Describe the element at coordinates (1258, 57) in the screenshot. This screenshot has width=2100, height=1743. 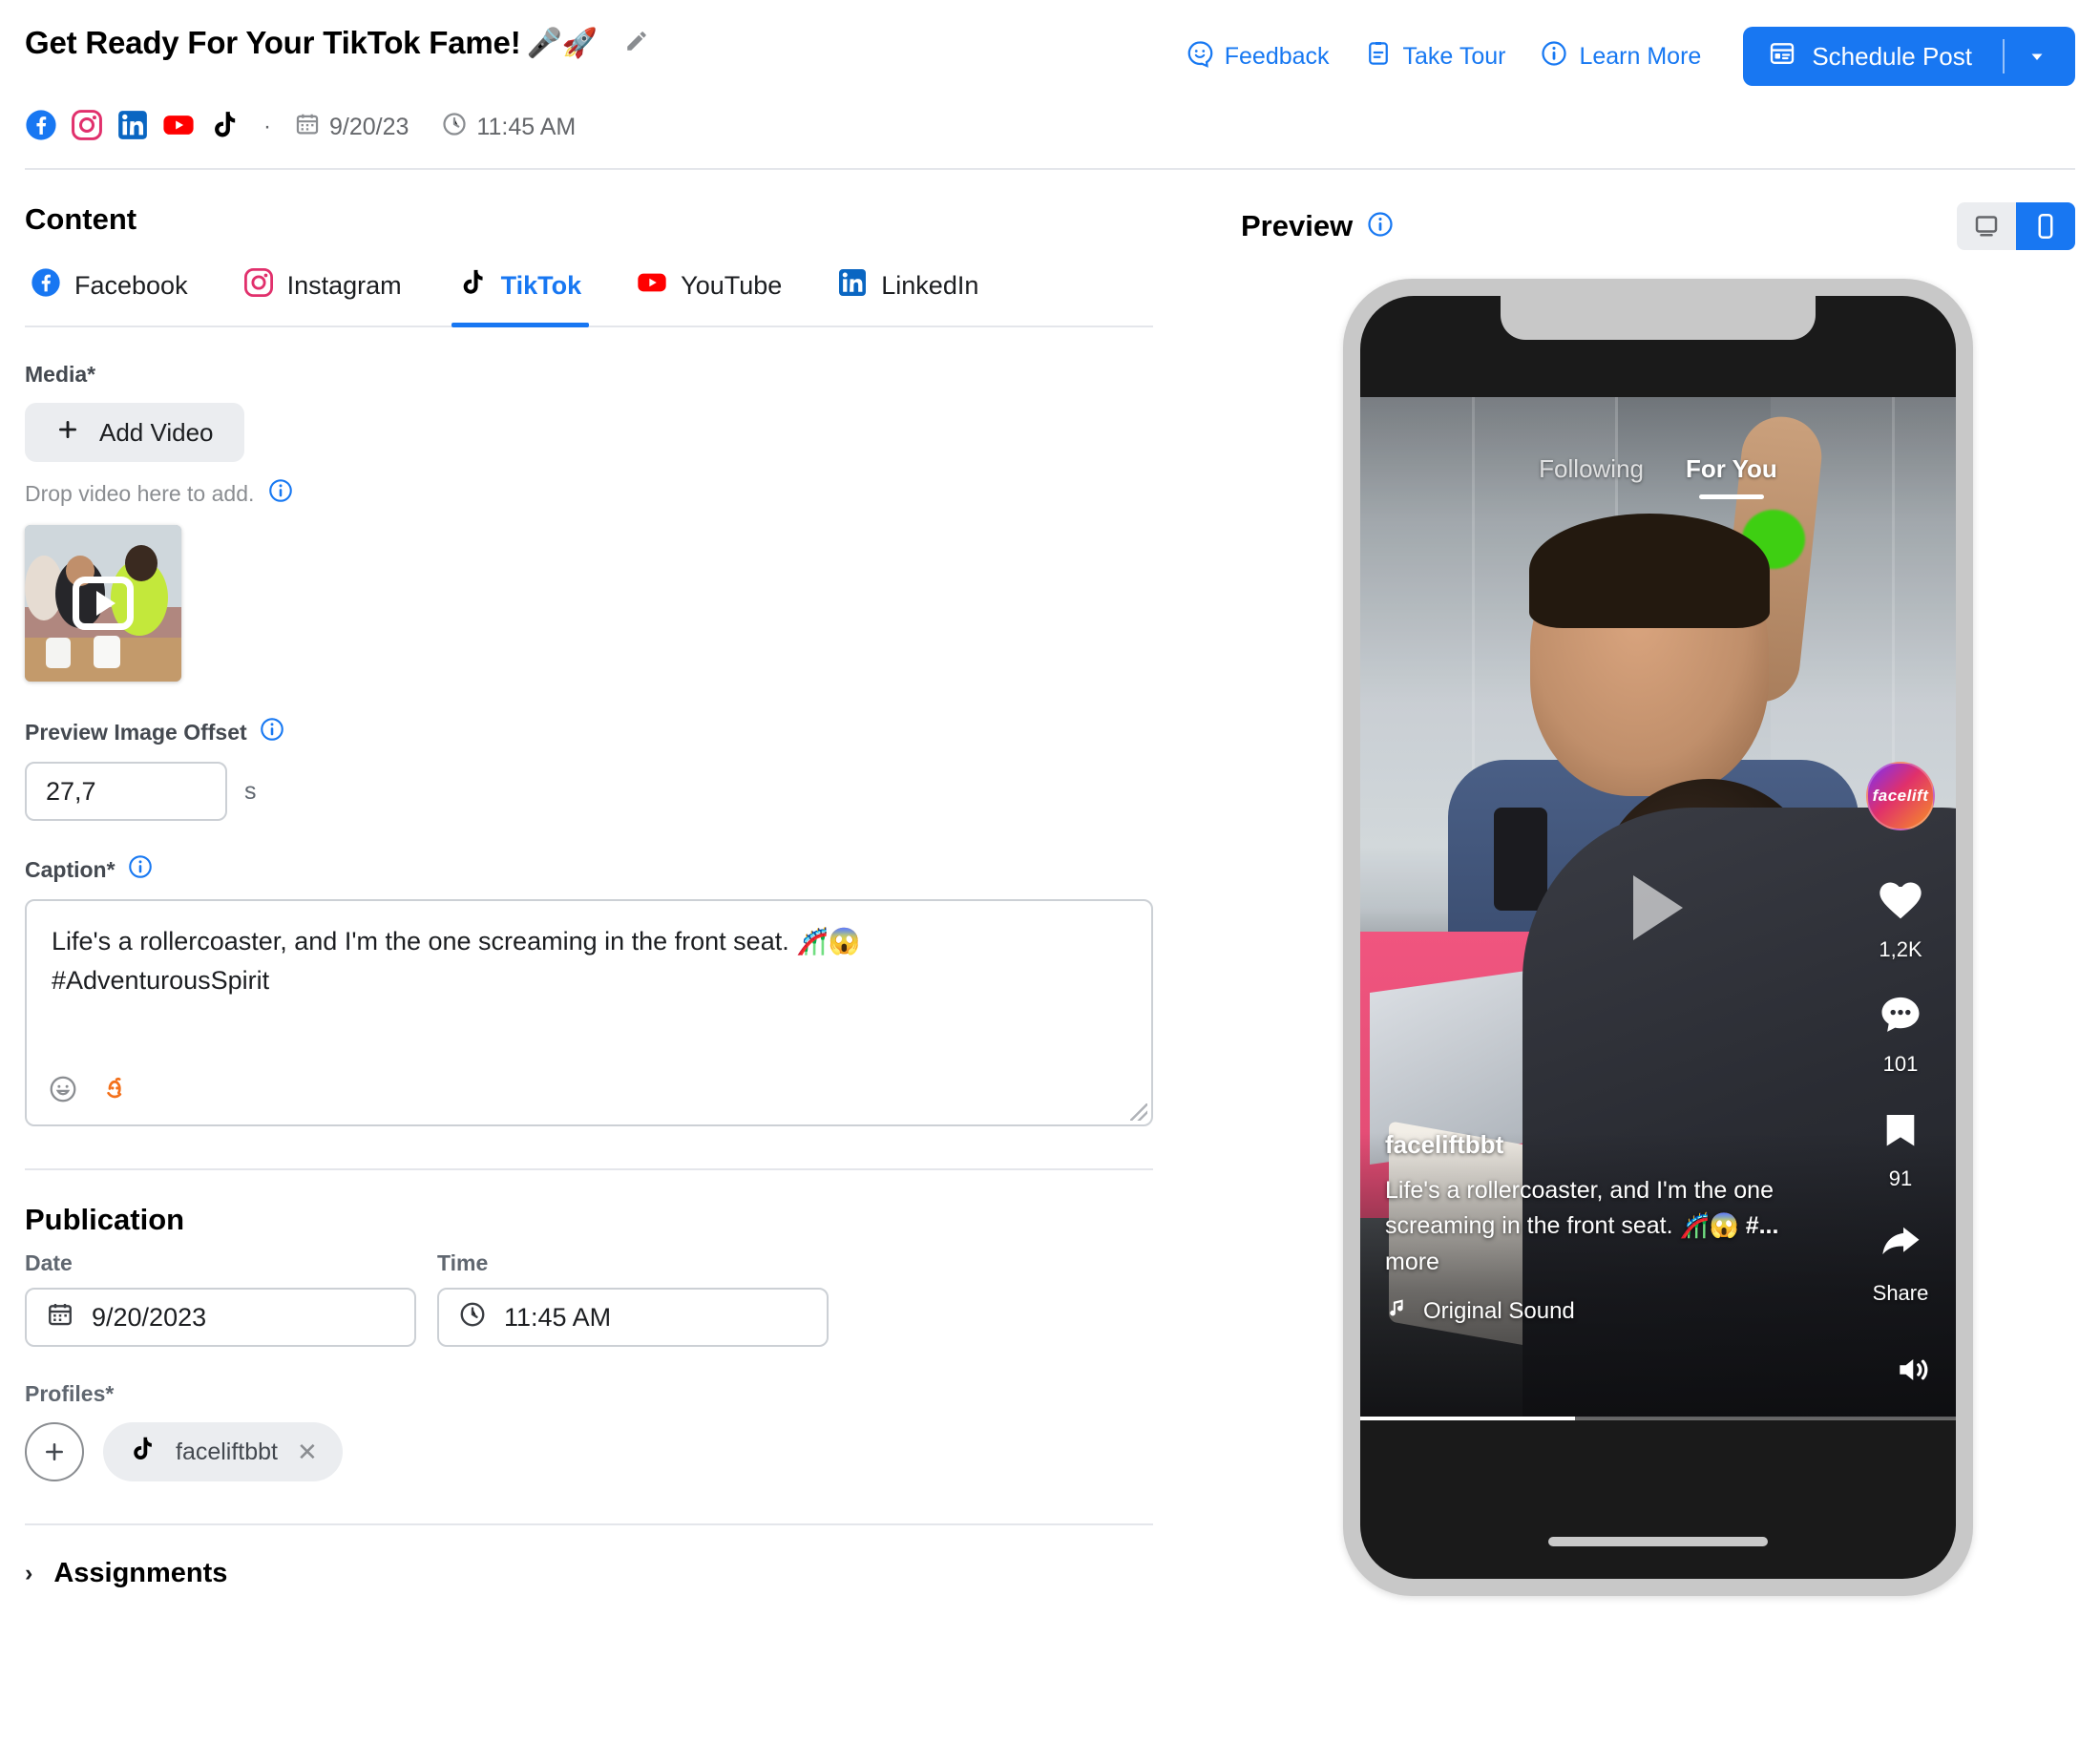
I see `feedback-button: Feedback` at that location.